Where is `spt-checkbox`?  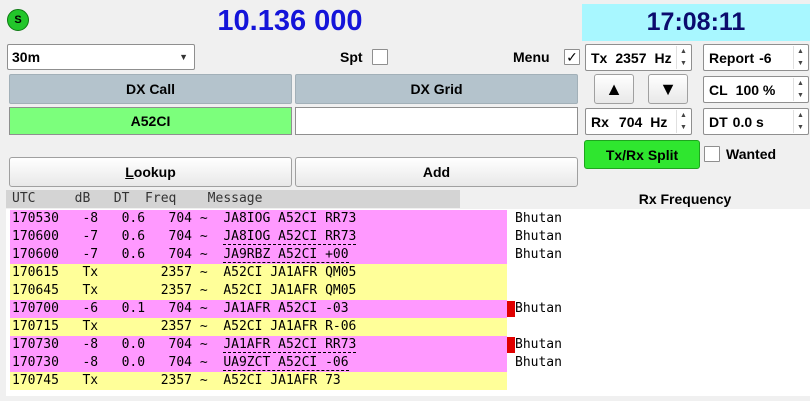
spt-checkbox is located at coordinates (380, 57).